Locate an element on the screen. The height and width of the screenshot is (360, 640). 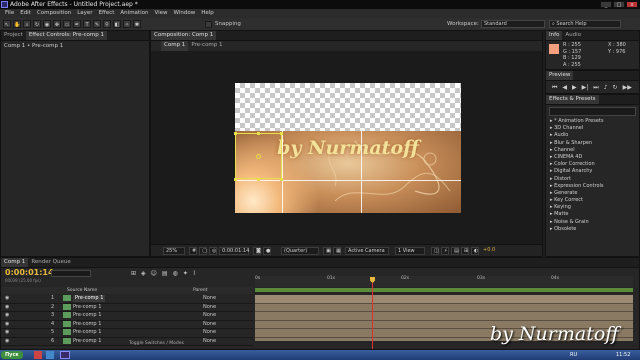
menu-view: View is located at coordinates (160, 13).